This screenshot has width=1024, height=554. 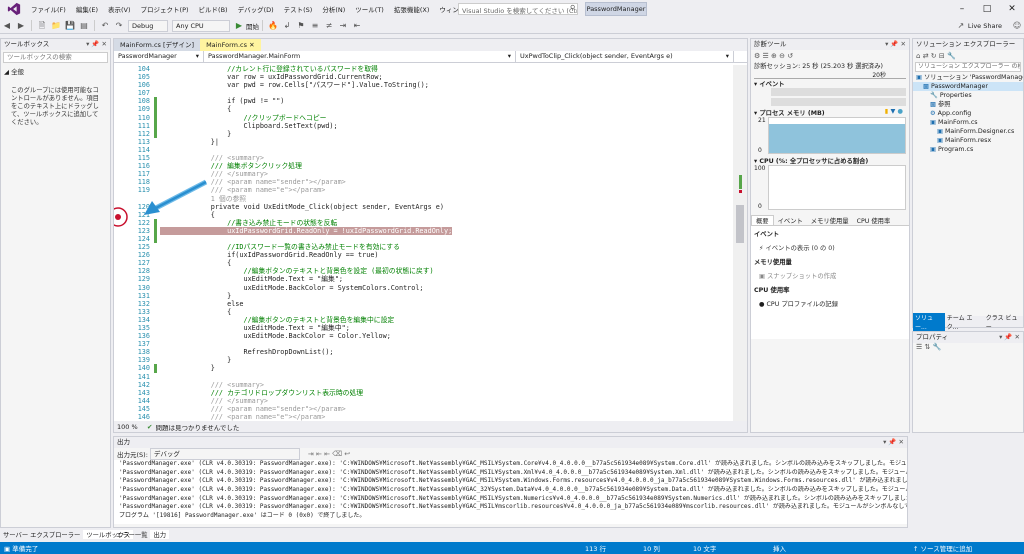 I want to click on zoom-in-icon: ⊕, so click(x=774, y=56).